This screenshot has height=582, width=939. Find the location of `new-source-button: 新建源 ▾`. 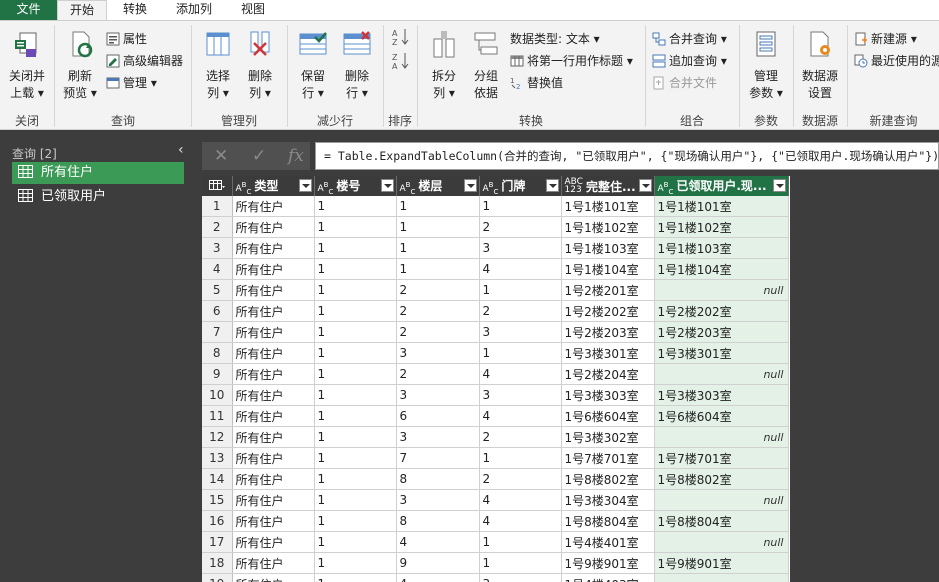

new-source-button: 新建源 ▾ is located at coordinates (885, 39).